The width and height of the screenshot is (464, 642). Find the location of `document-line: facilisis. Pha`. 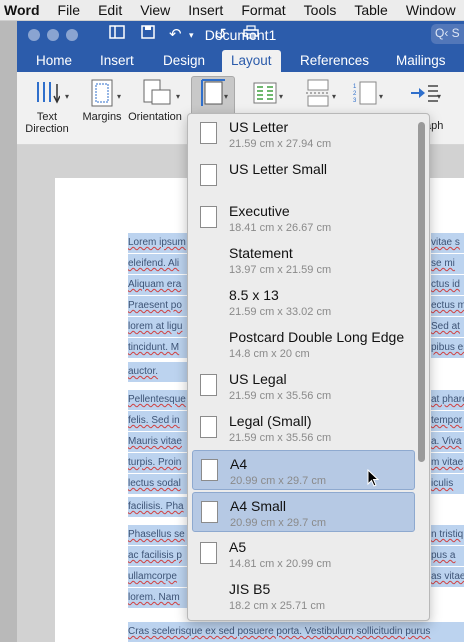

document-line: facilisis. Pha is located at coordinates (157, 507).